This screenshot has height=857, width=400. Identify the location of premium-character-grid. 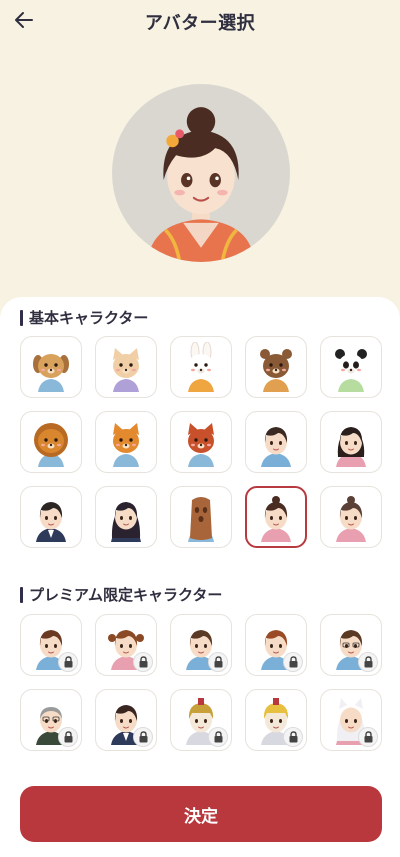
(202, 682).